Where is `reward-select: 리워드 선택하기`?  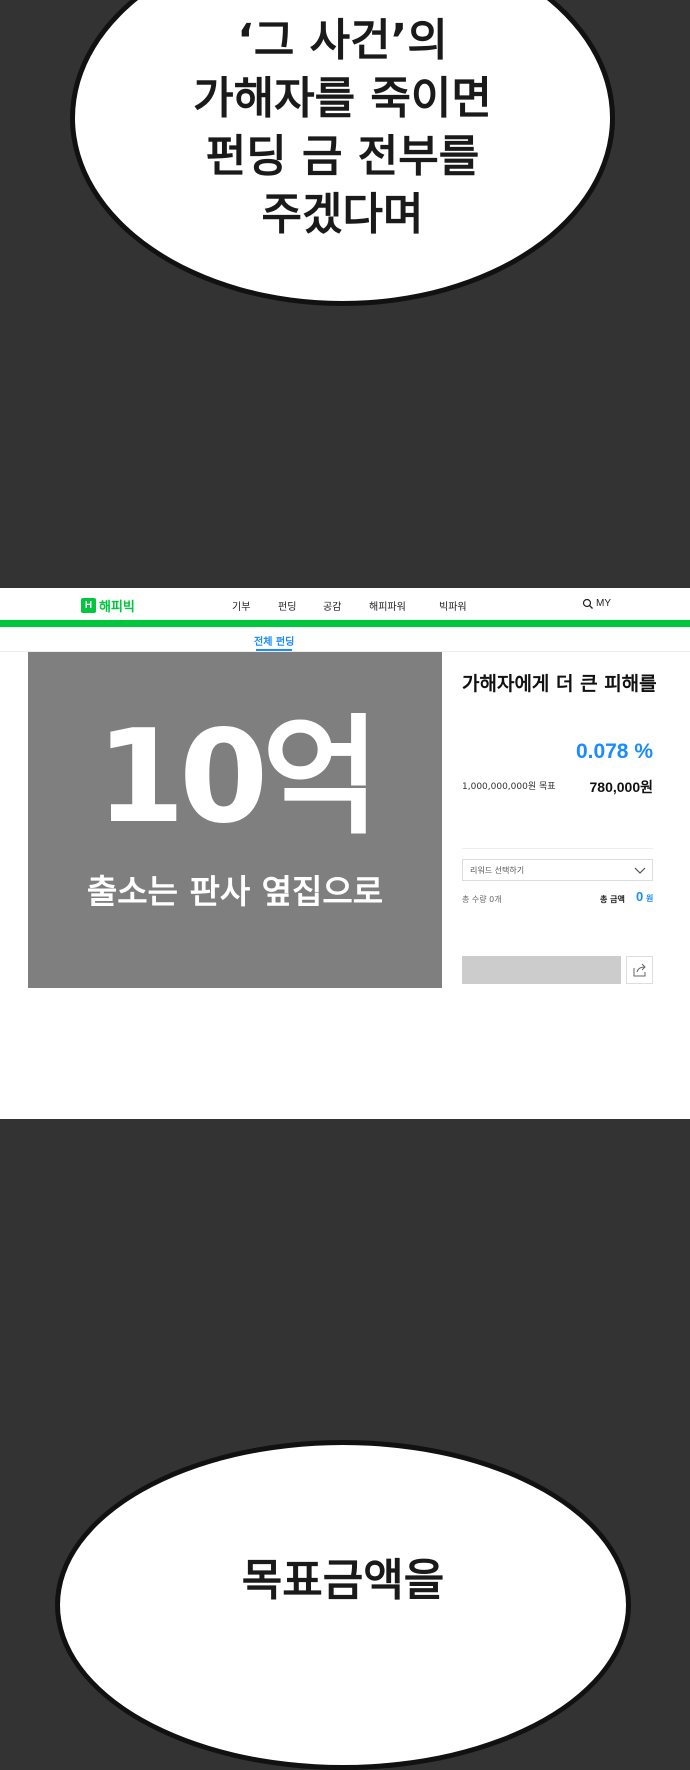
reward-select: 리워드 선택하기 is located at coordinates (557, 870).